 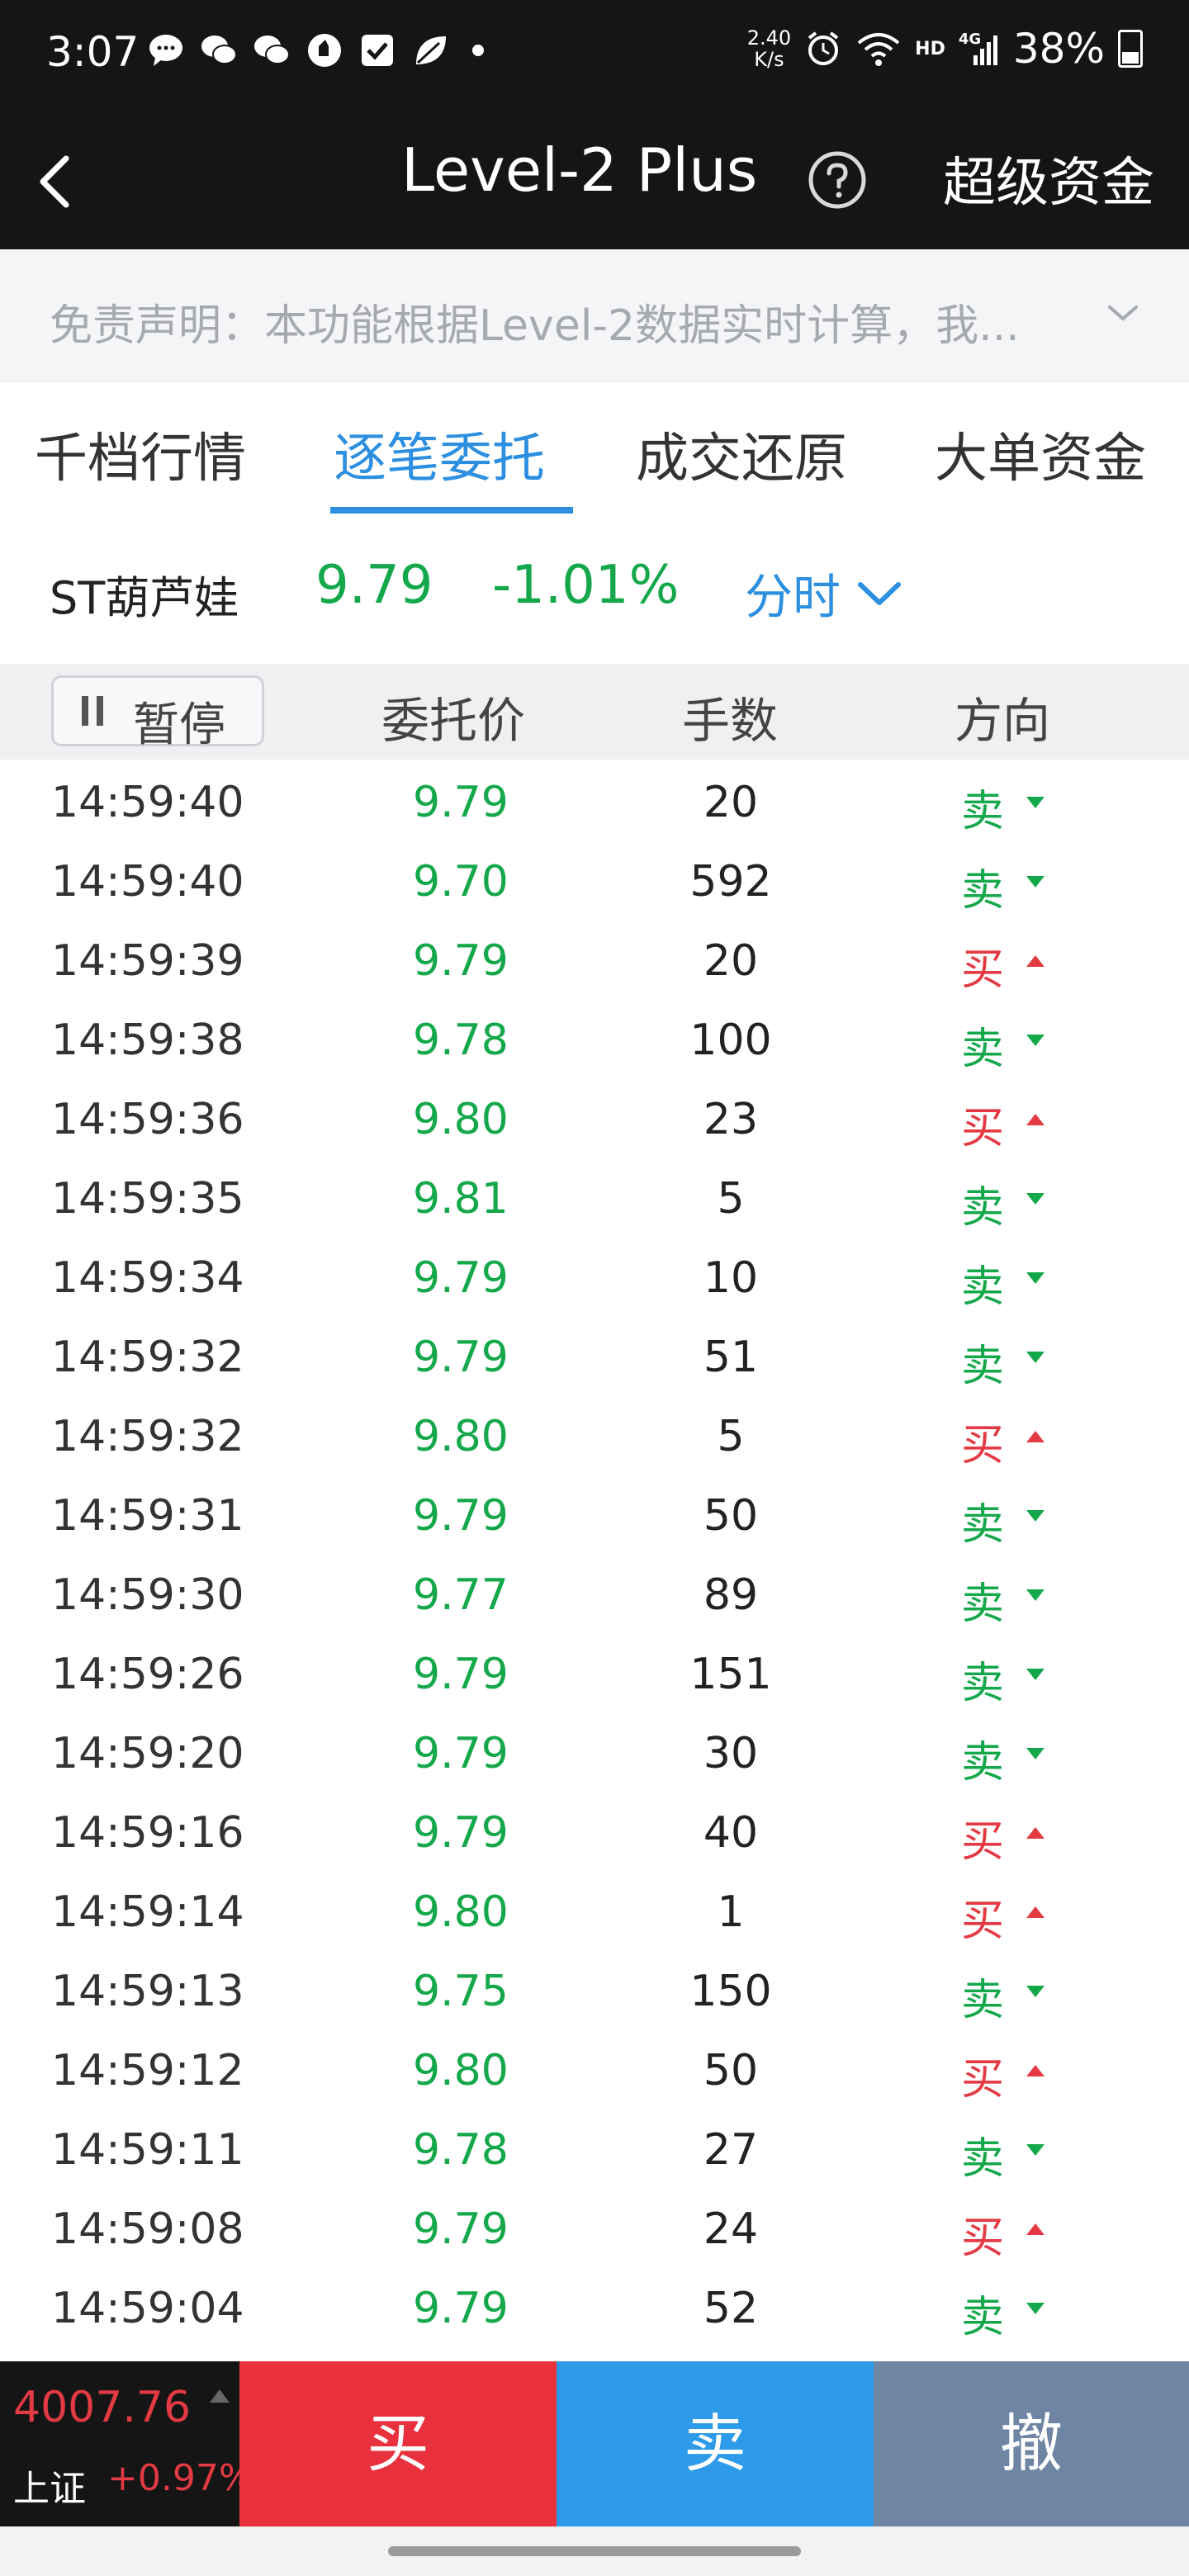 I want to click on order-time: 14:59:12, so click(x=147, y=2070).